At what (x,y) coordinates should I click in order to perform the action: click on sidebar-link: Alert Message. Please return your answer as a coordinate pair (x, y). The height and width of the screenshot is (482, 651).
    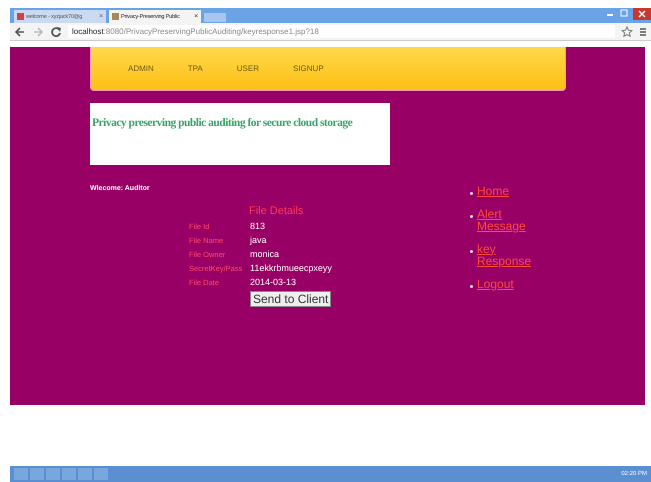
    Looking at the image, I should click on (508, 220).